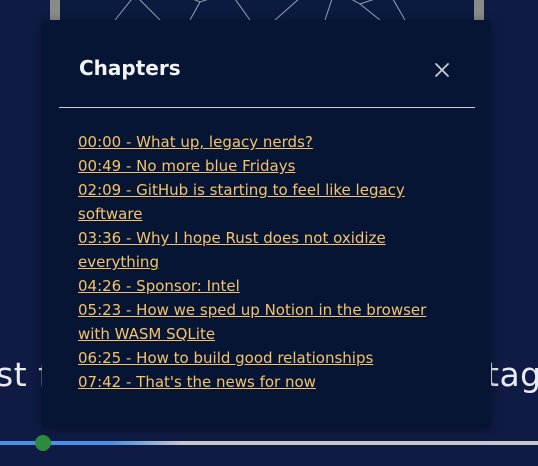  What do you see at coordinates (512, 374) in the screenshot?
I see `episode-title-fragment-right: tage` at bounding box center [512, 374].